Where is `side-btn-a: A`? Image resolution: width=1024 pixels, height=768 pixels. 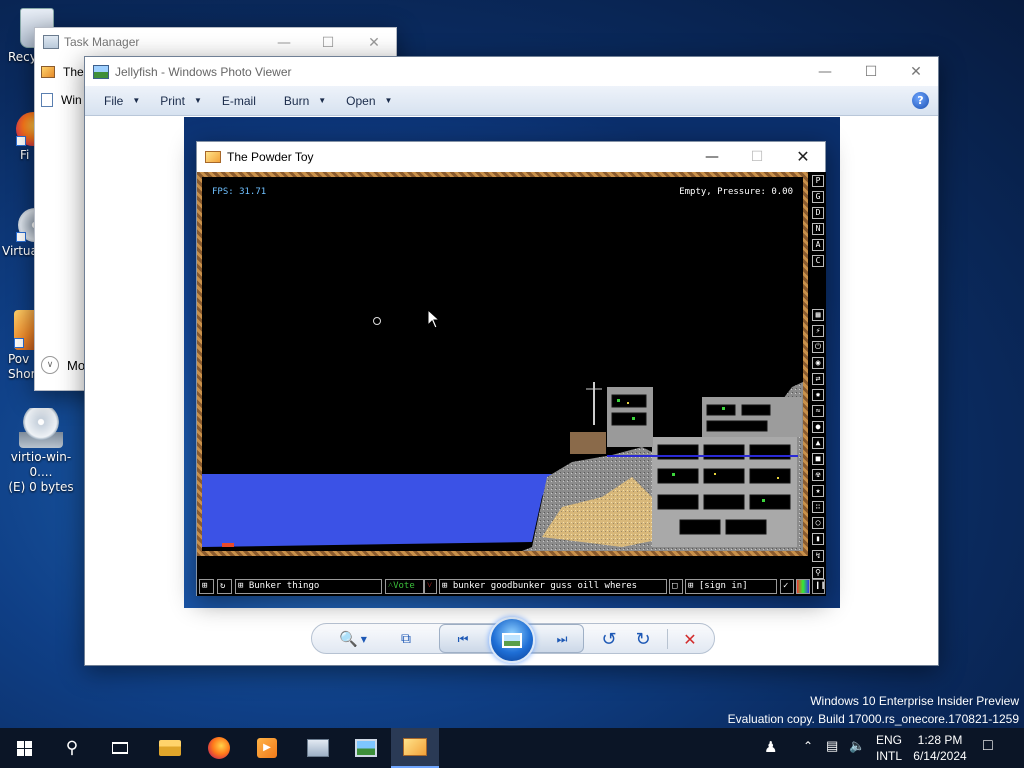 side-btn-a: A is located at coordinates (818, 245).